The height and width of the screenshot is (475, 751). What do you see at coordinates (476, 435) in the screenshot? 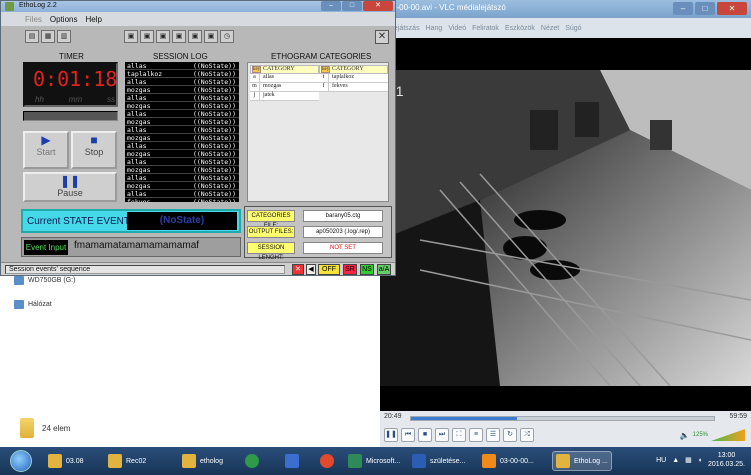
I see `extended-settings-icon: ≡` at bounding box center [476, 435].